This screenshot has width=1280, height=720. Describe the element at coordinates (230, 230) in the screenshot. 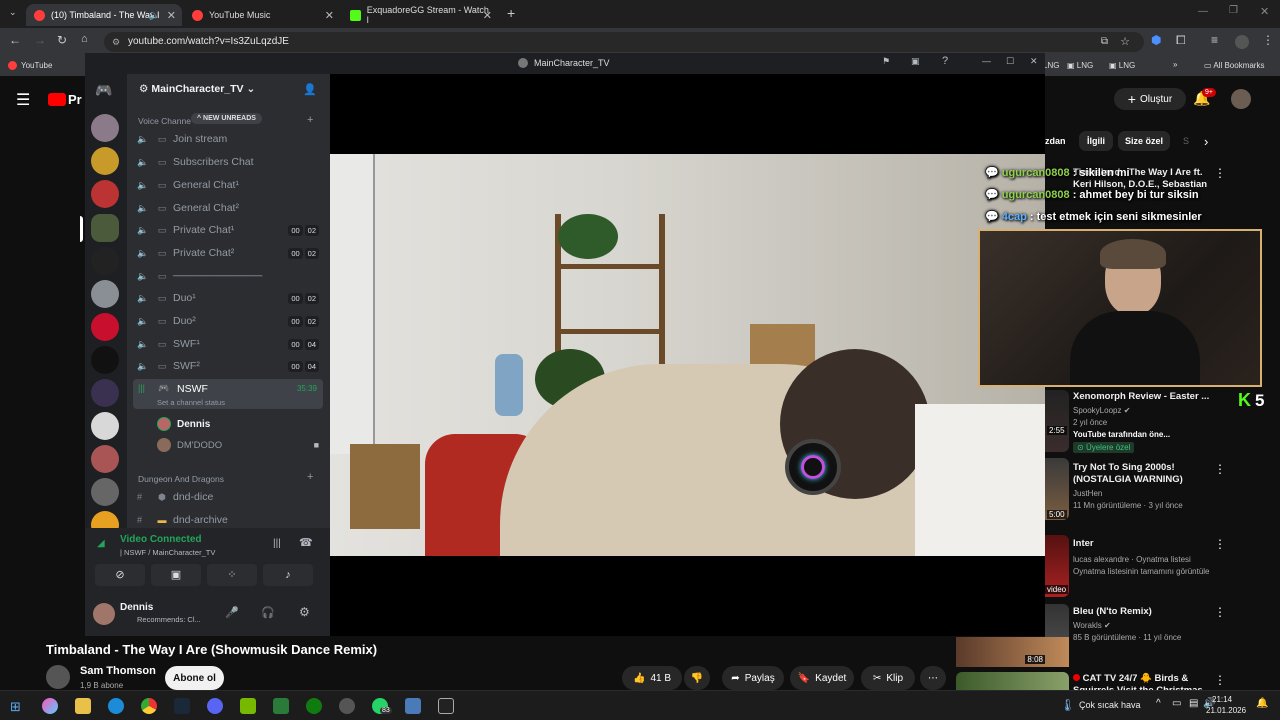

I see `voice-channel-item: 🔈 ▭ Private Chat¹ 00 02` at that location.